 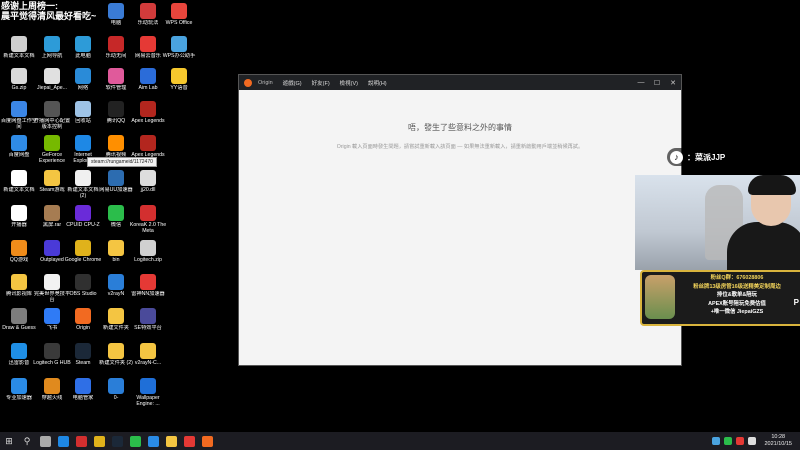 What do you see at coordinates (179, 50) in the screenshot?
I see `desktop-icon: WPS办公助手` at bounding box center [179, 50].